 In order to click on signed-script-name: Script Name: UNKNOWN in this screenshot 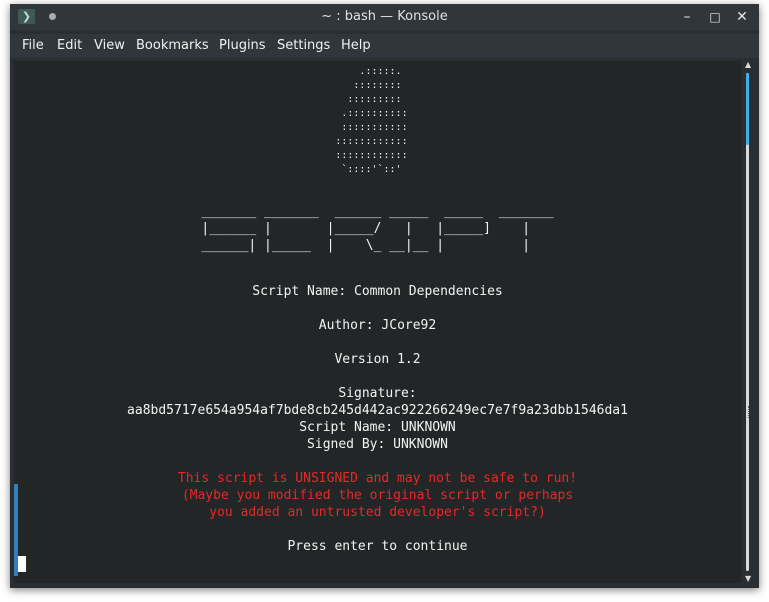, I will do `click(377, 427)`.